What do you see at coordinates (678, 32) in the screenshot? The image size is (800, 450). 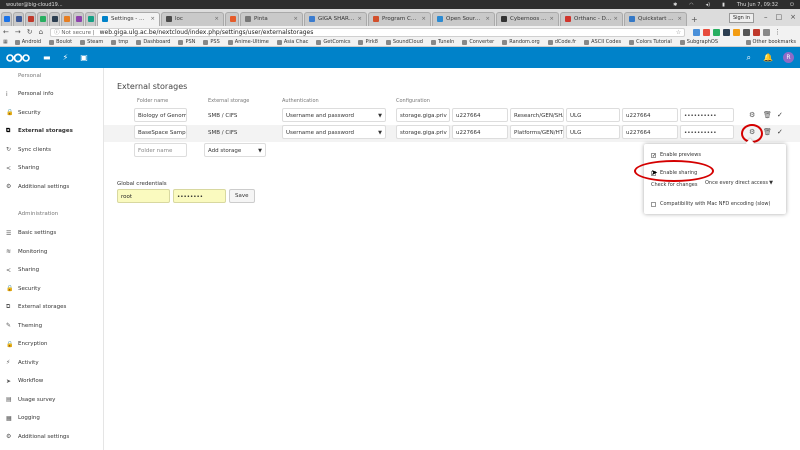 I see `star-icon: ☆` at bounding box center [678, 32].